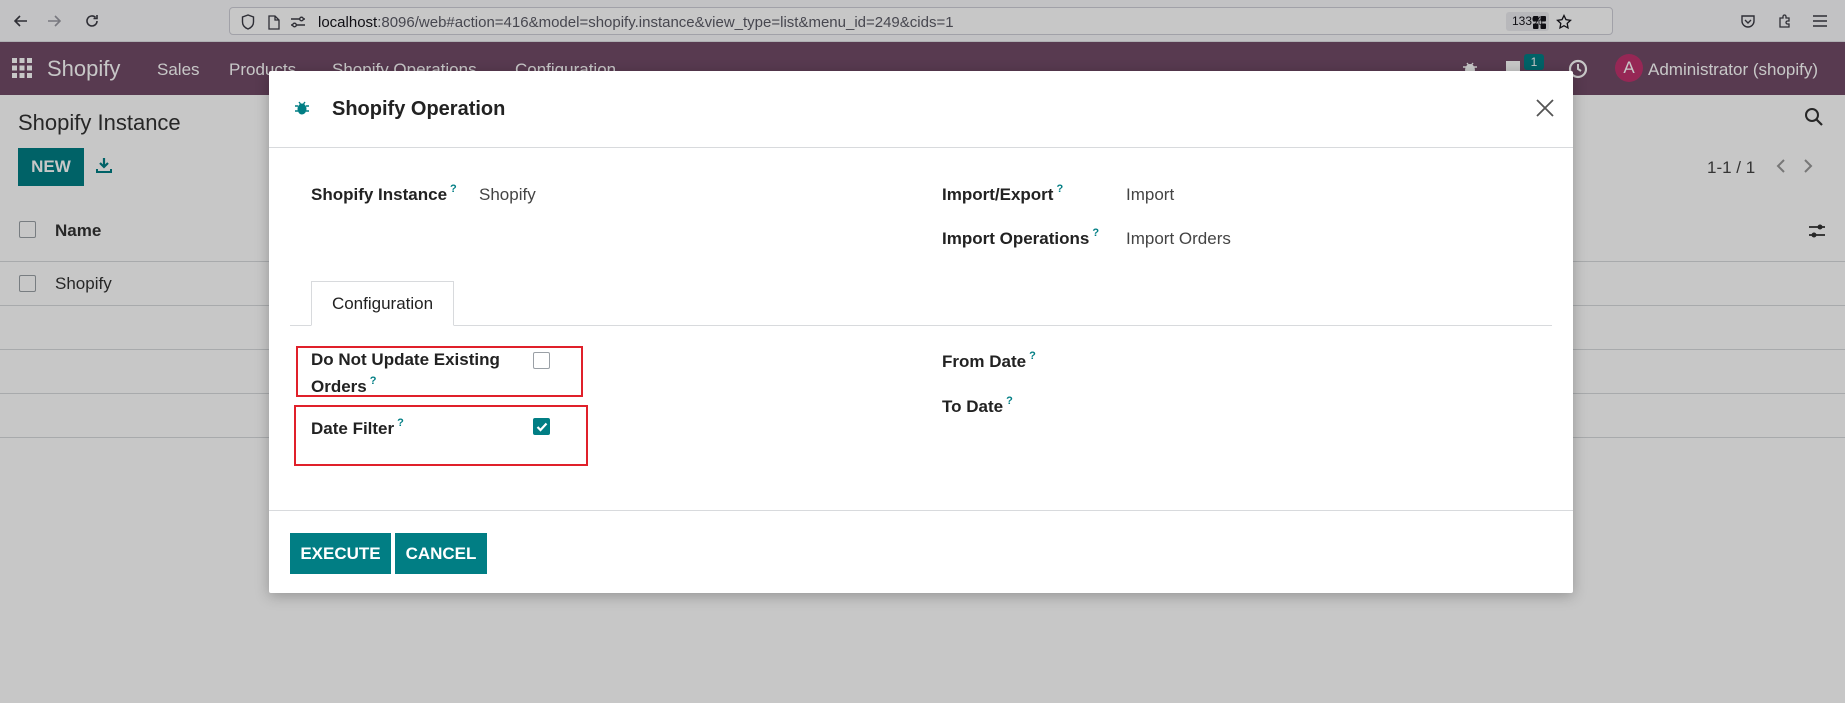 Image resolution: width=1845 pixels, height=703 pixels. What do you see at coordinates (1545, 108) in the screenshot?
I see `close-icon` at bounding box center [1545, 108].